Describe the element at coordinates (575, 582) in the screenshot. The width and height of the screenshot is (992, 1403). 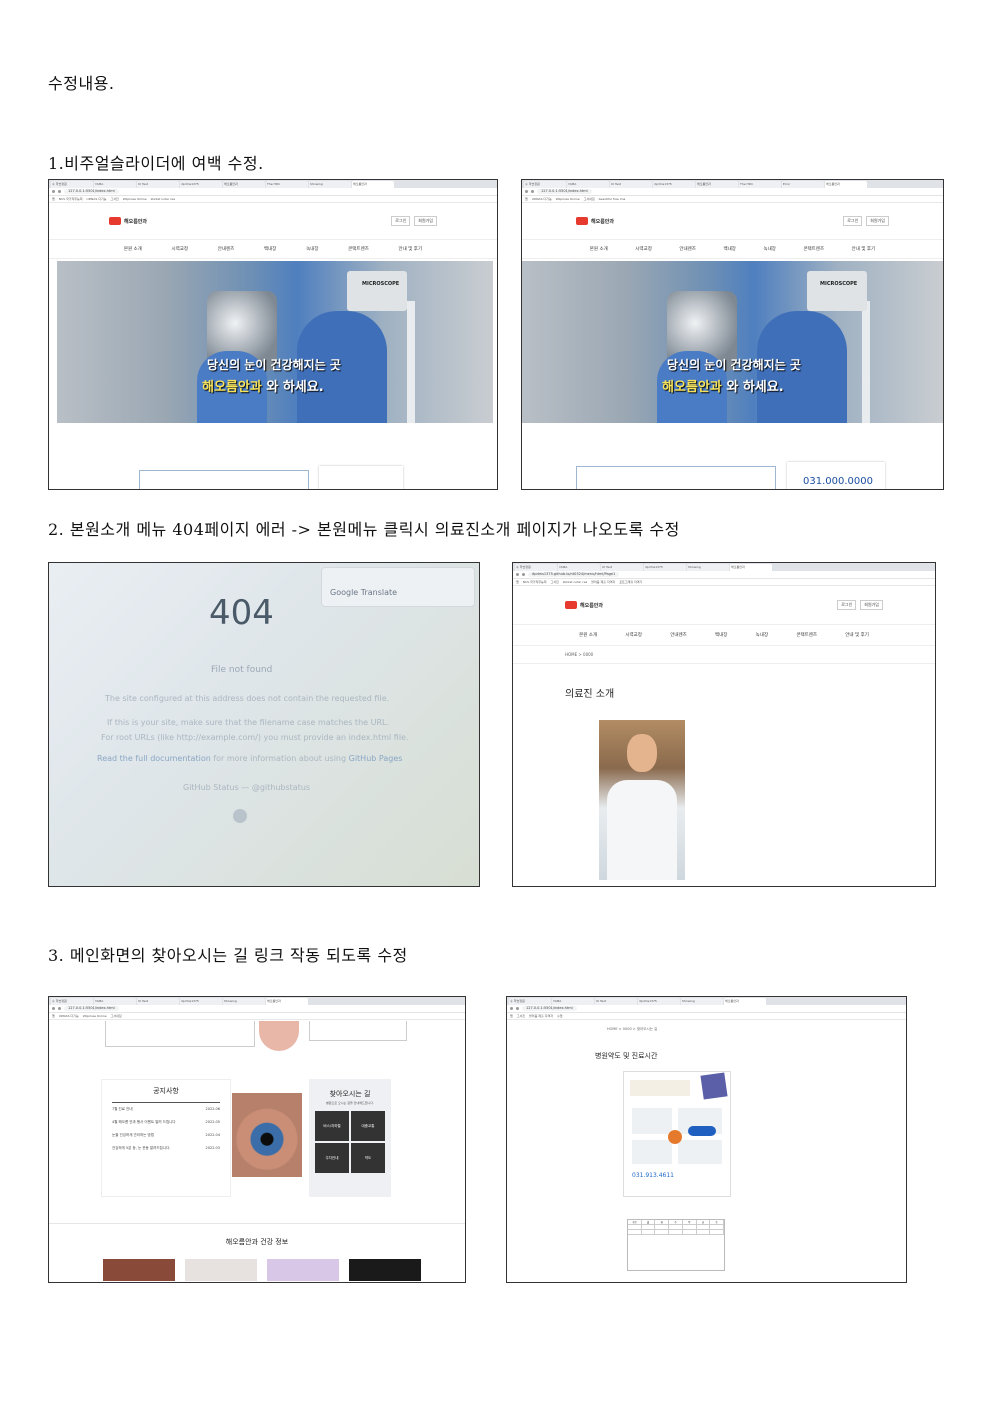
I see `bookmark: kkkkst noter rea` at that location.